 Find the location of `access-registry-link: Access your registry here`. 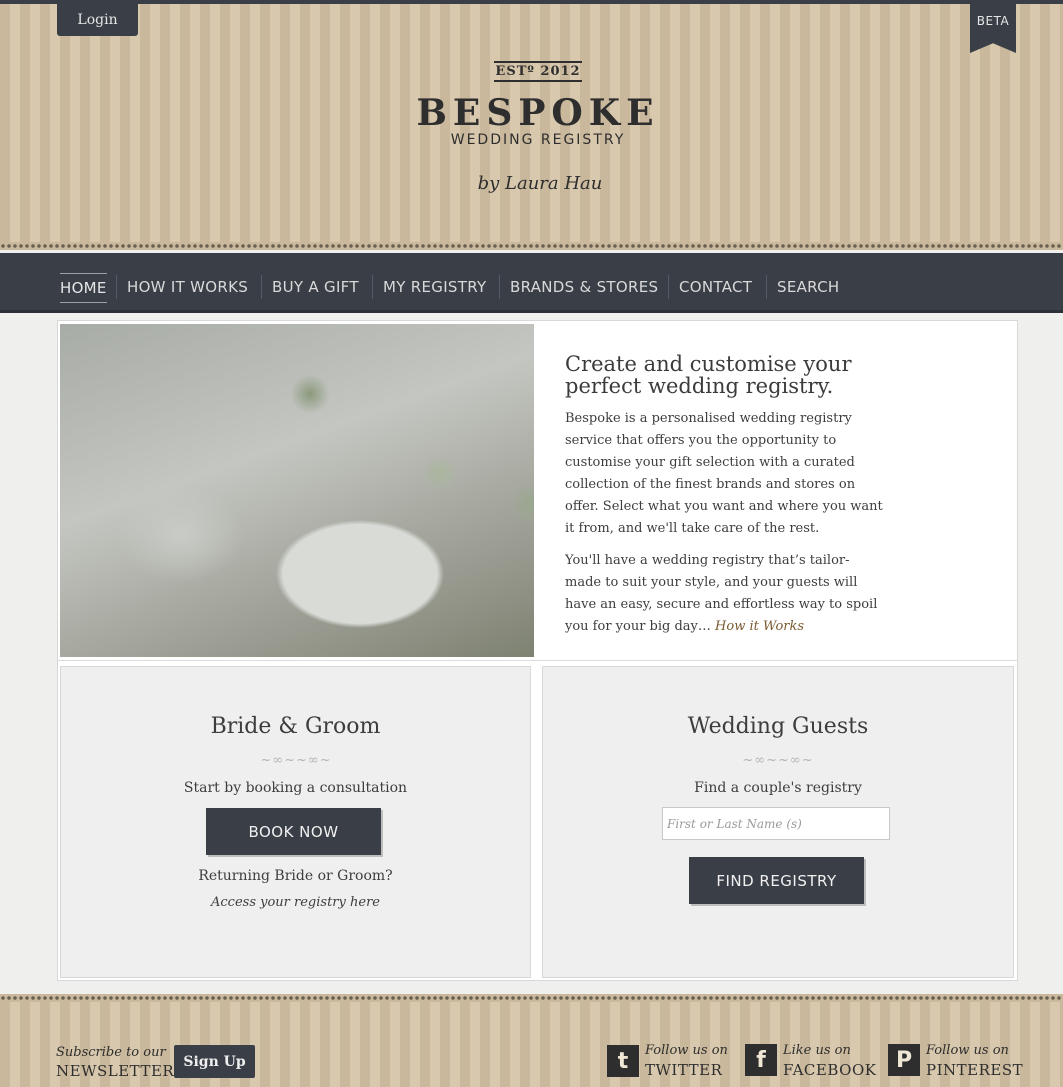

access-registry-link: Access your registry here is located at coordinates (295, 902).